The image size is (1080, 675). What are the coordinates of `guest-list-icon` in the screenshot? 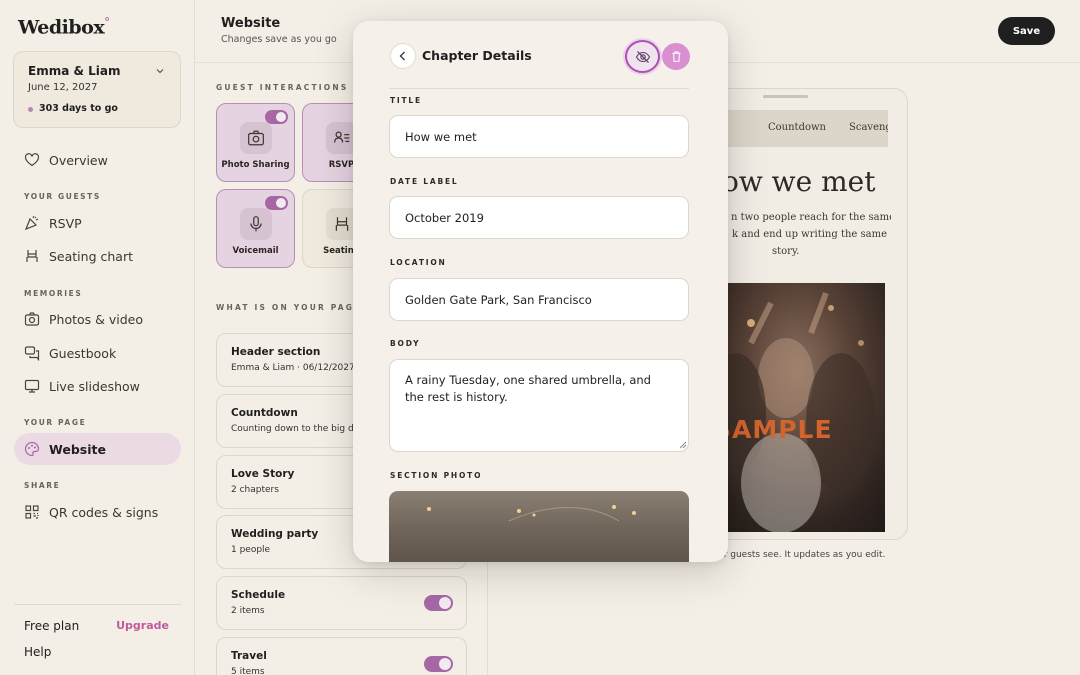 It's located at (342, 137).